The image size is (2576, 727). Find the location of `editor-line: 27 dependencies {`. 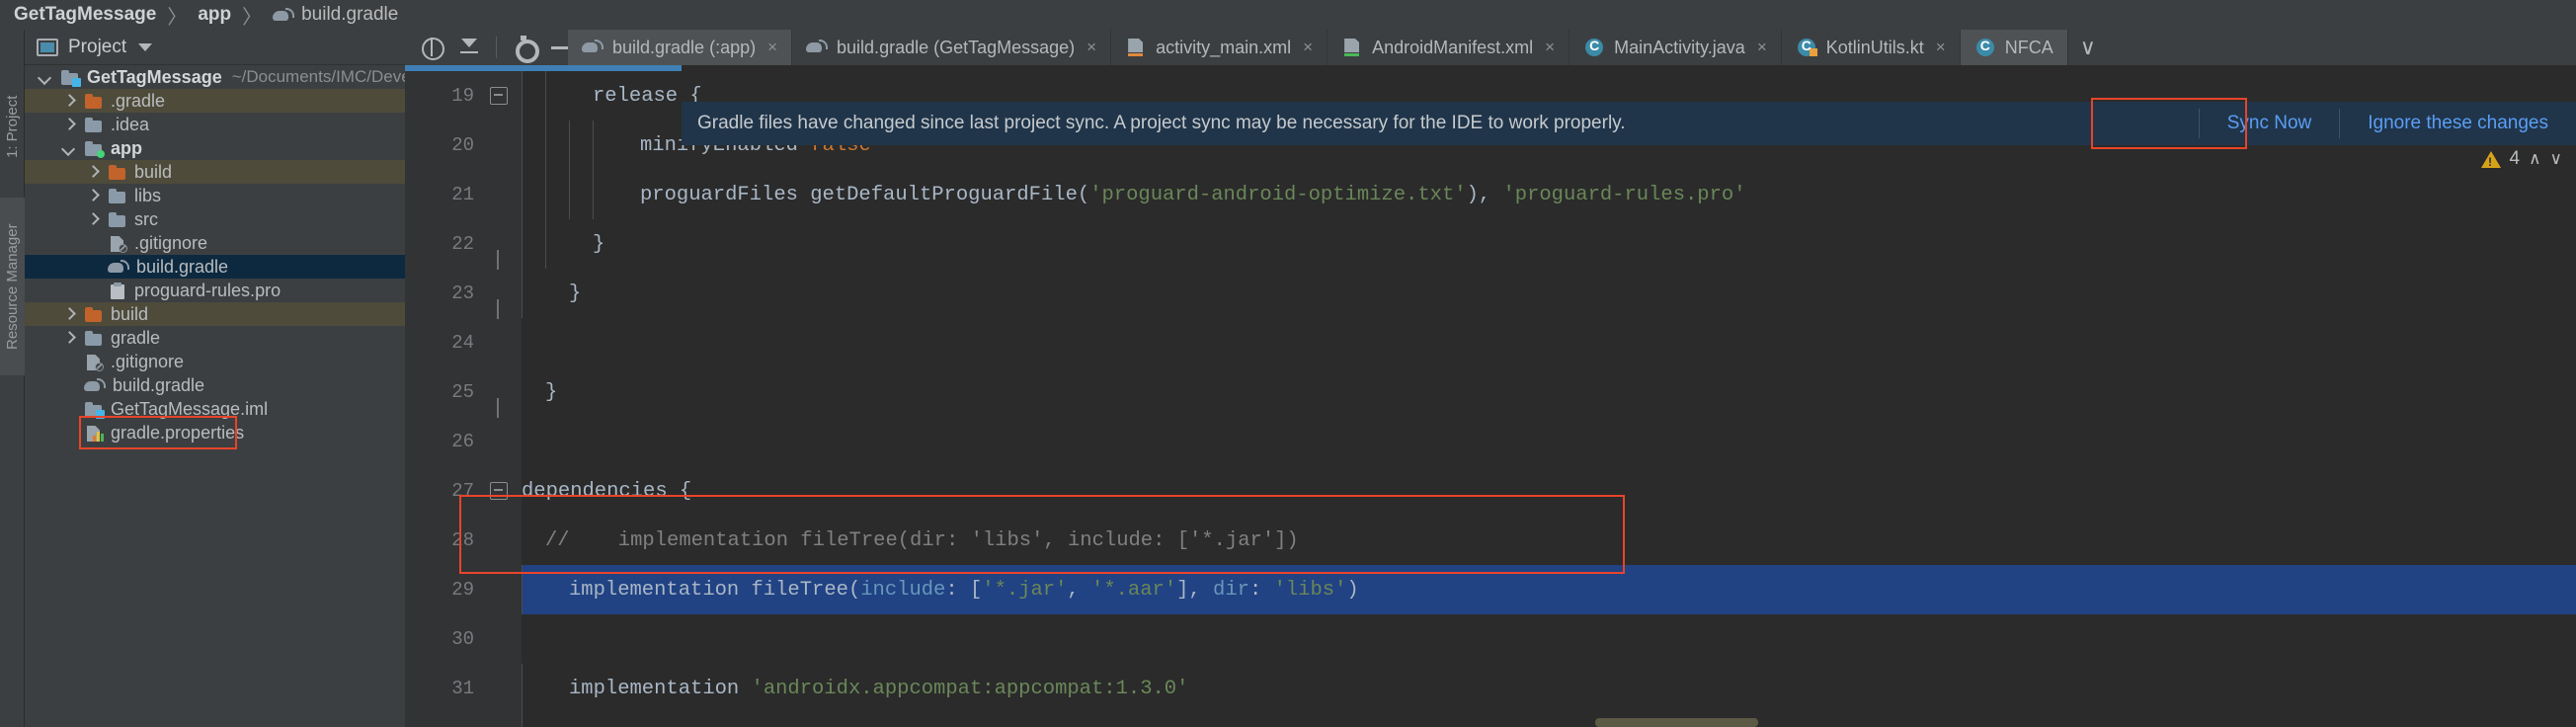

editor-line: 27 dependencies { is located at coordinates (1490, 491).